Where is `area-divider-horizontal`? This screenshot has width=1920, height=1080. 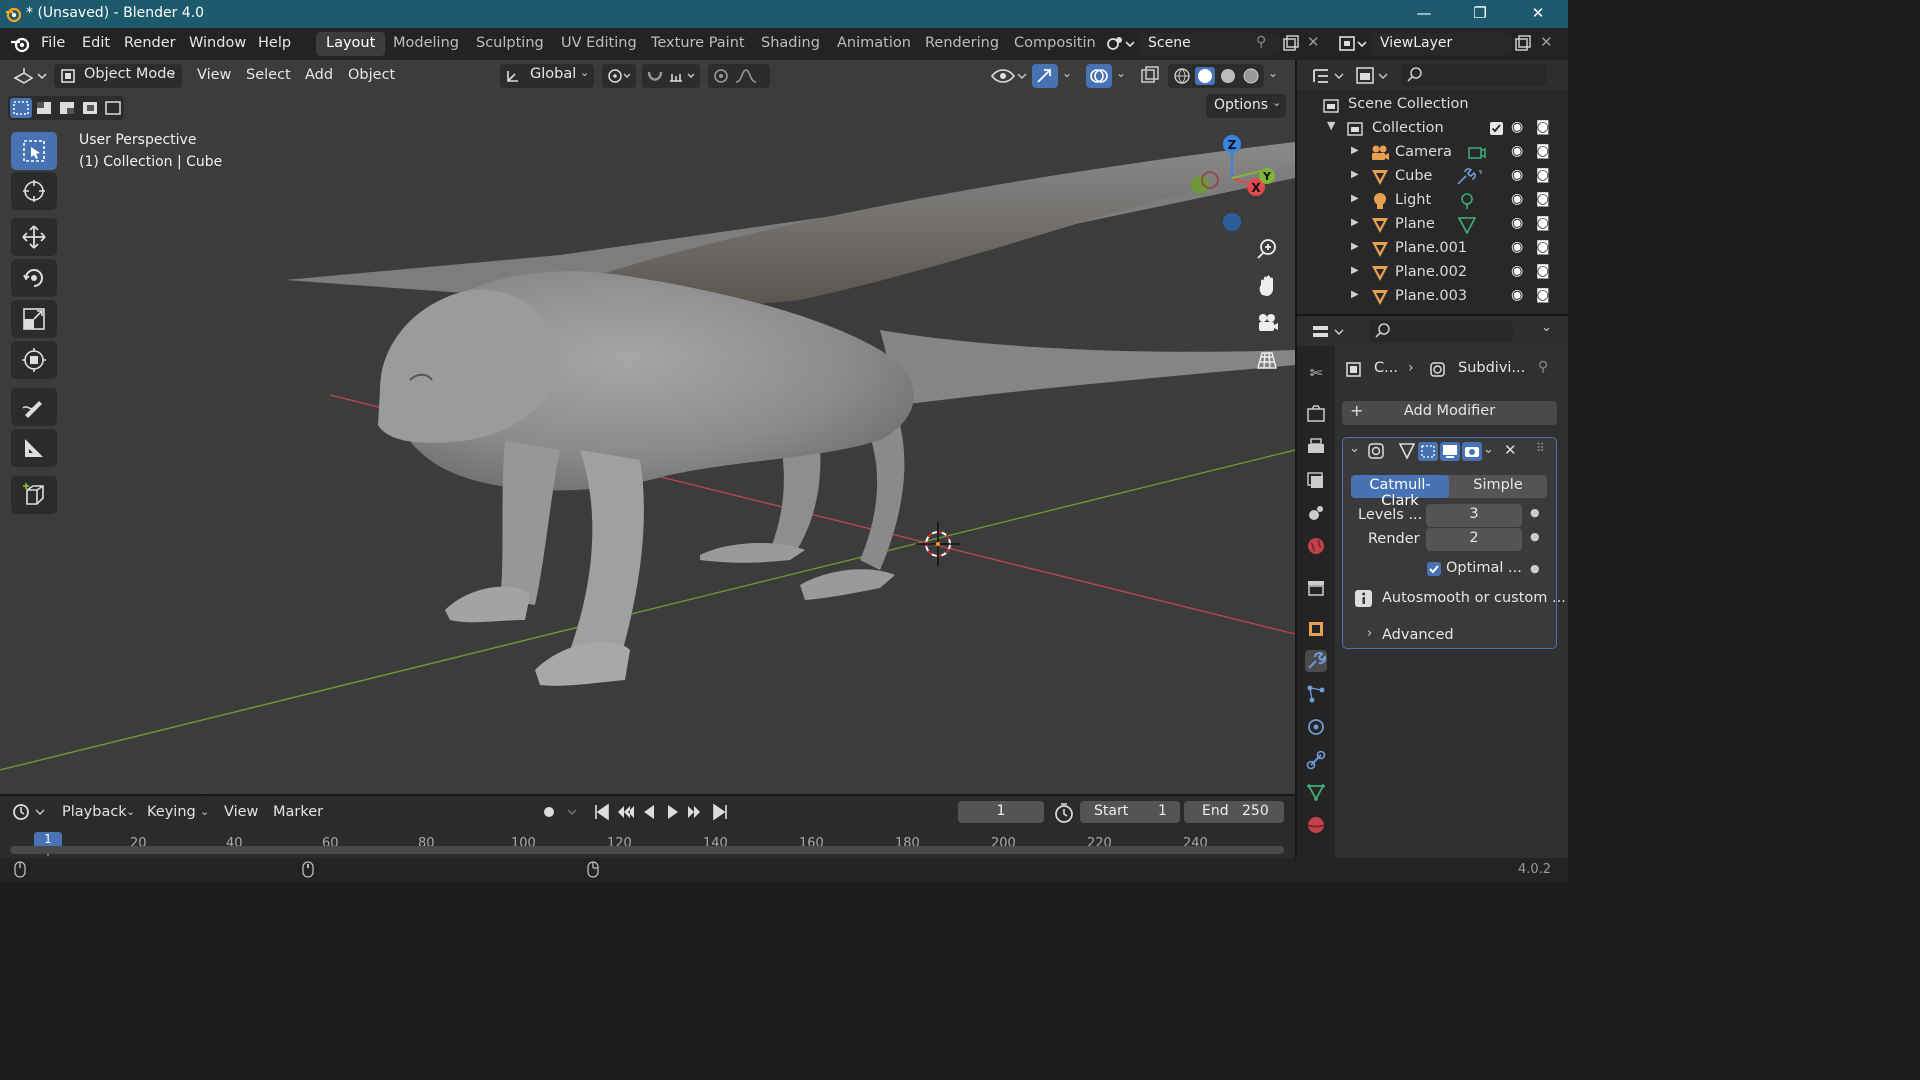 area-divider-horizontal is located at coordinates (647, 795).